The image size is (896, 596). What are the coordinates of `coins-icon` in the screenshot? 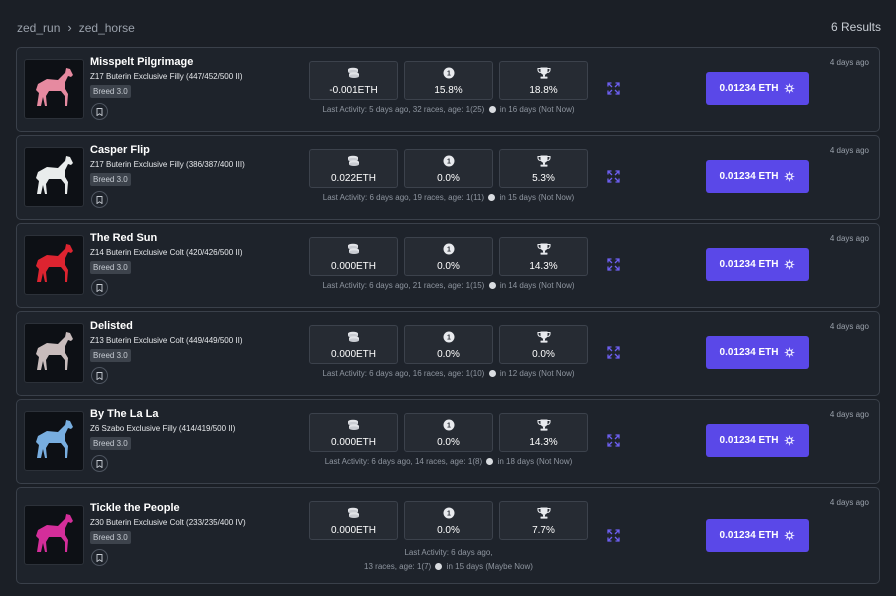 It's located at (353, 73).